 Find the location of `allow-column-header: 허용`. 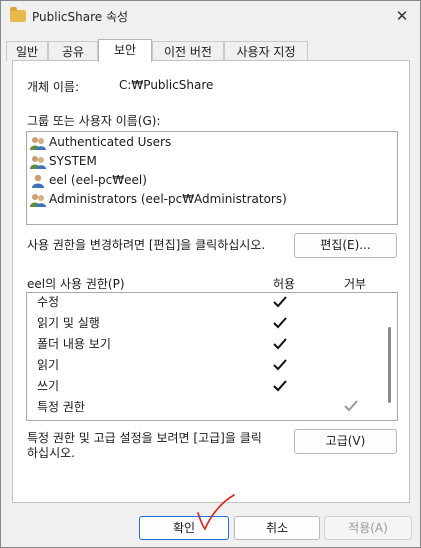

allow-column-header: 허용 is located at coordinates (284, 284).